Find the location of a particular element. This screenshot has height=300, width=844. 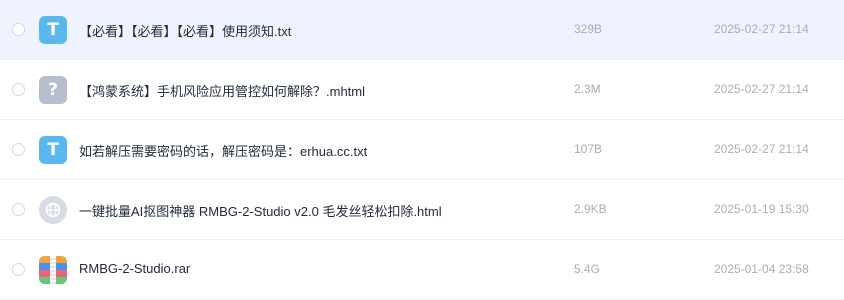

unknown-file-icon-glyph: ? is located at coordinates (53, 90).